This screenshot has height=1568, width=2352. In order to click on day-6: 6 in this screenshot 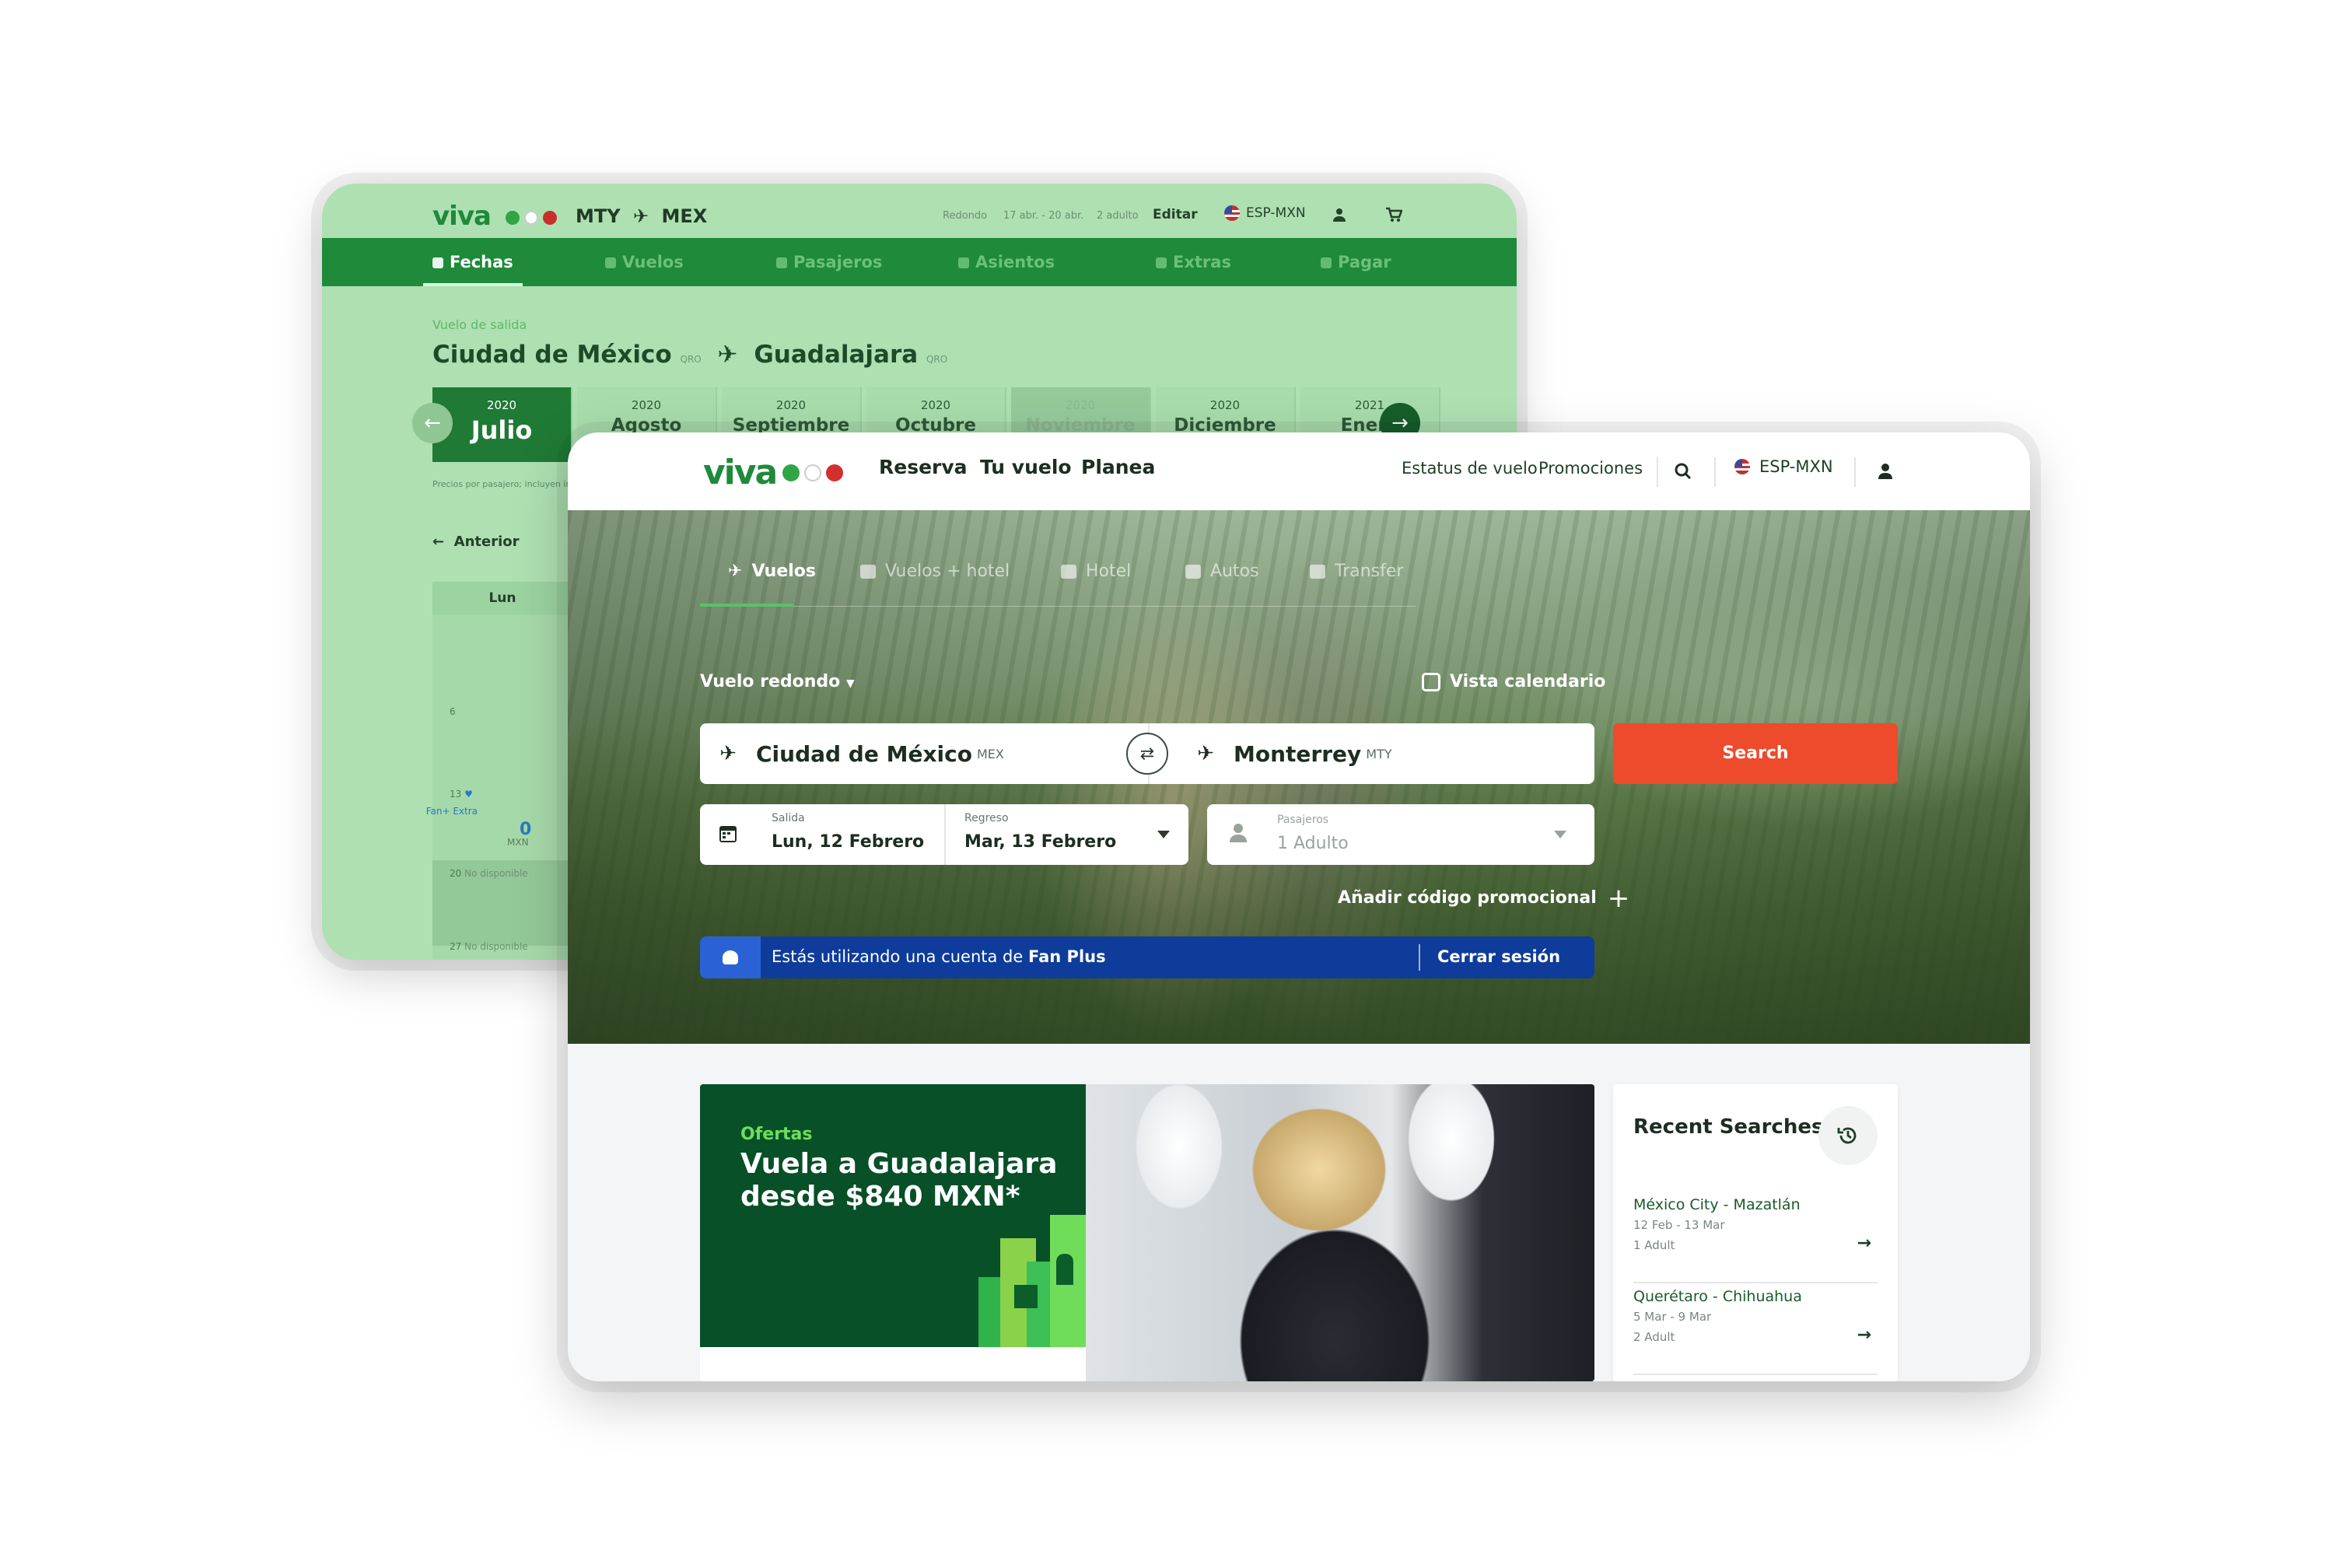, I will do `click(453, 711)`.